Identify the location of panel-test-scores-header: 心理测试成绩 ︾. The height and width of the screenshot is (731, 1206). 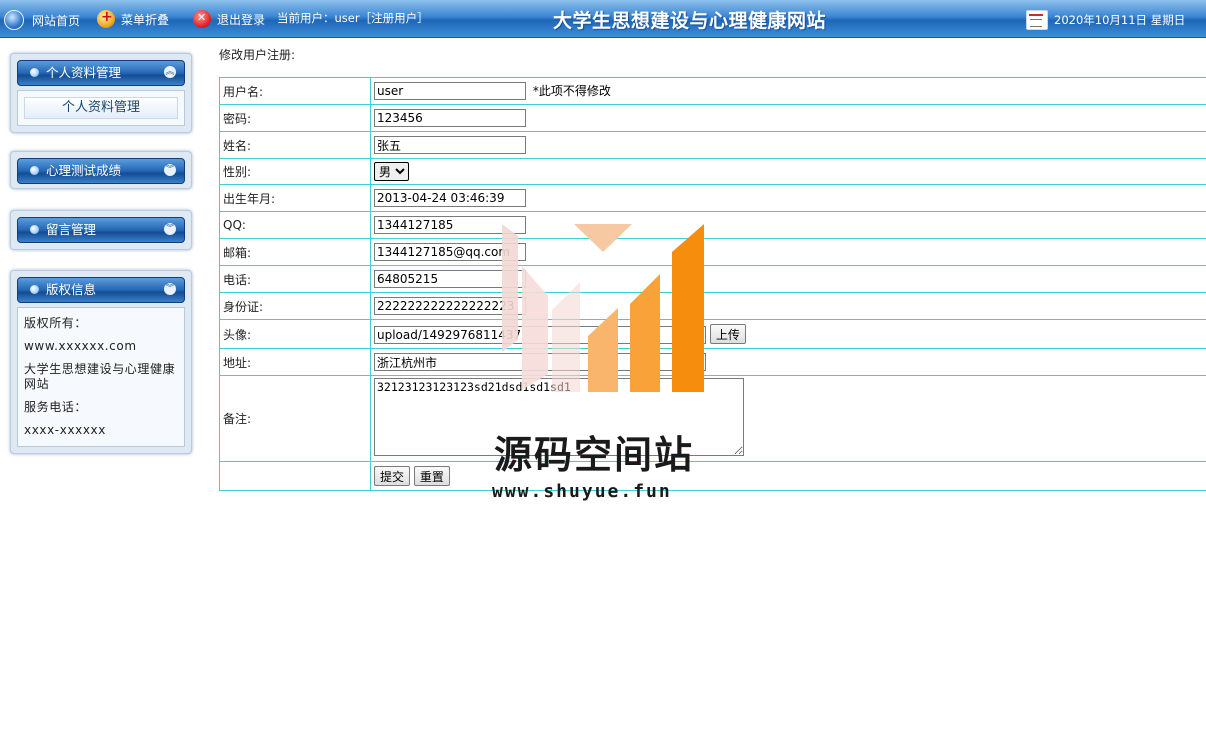
(101, 171).